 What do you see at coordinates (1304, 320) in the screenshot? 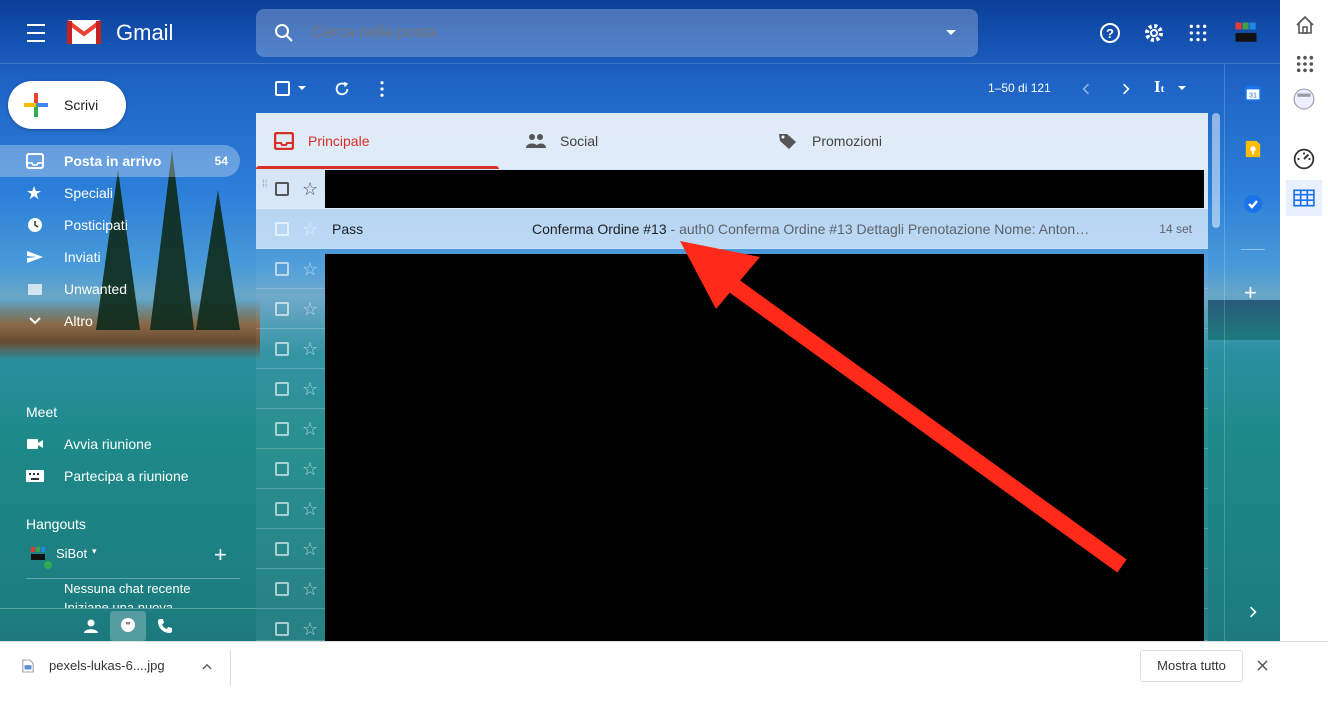
I see `browser-sidebar` at bounding box center [1304, 320].